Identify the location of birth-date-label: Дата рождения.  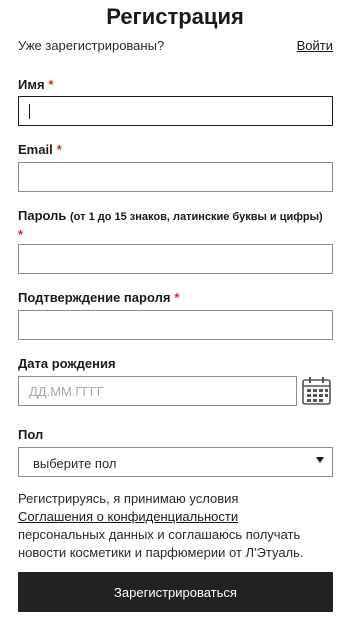
(67, 363).